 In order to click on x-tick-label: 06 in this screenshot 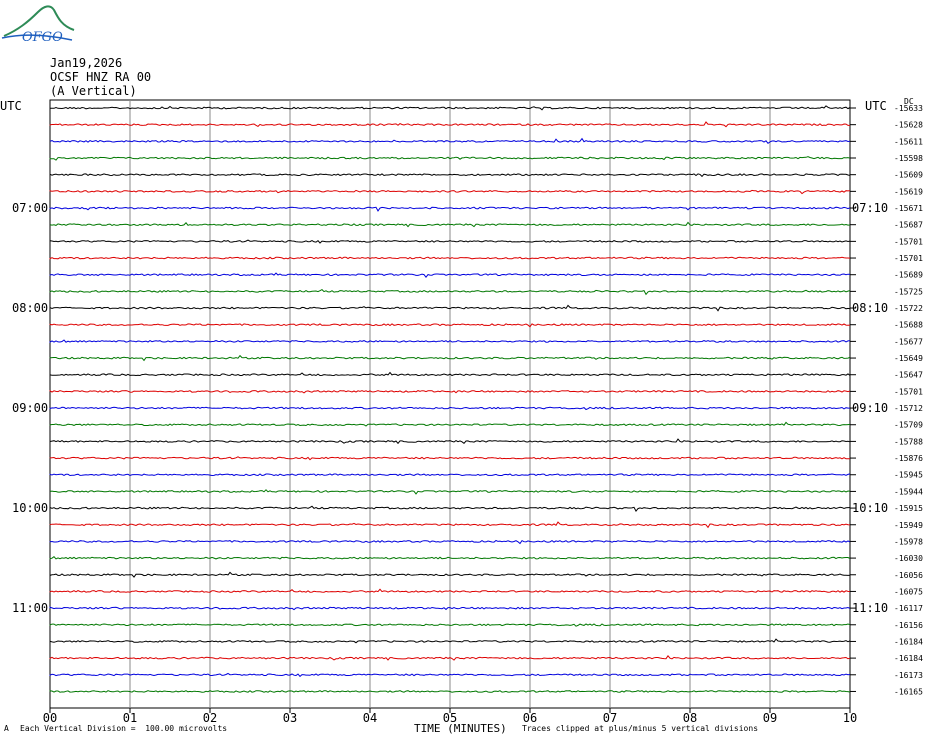, I will do `click(530, 718)`.